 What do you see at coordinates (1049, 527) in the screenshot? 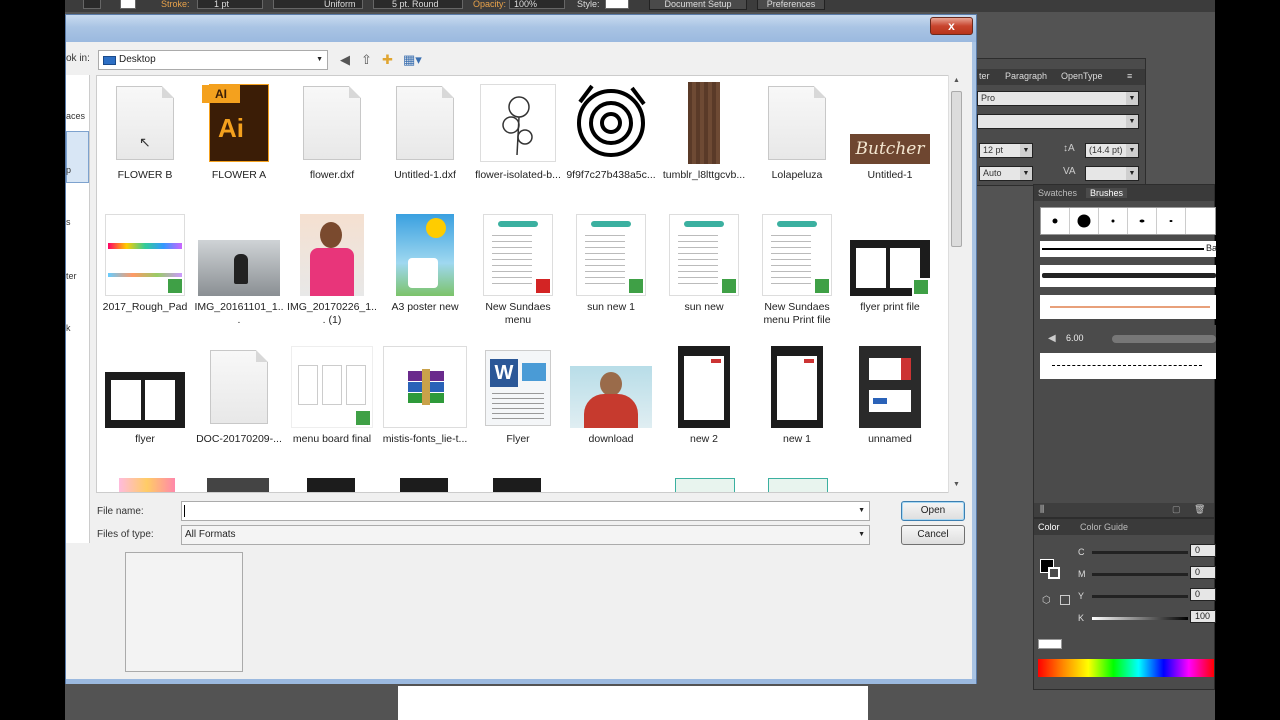
I see `tab-color: Color` at bounding box center [1049, 527].